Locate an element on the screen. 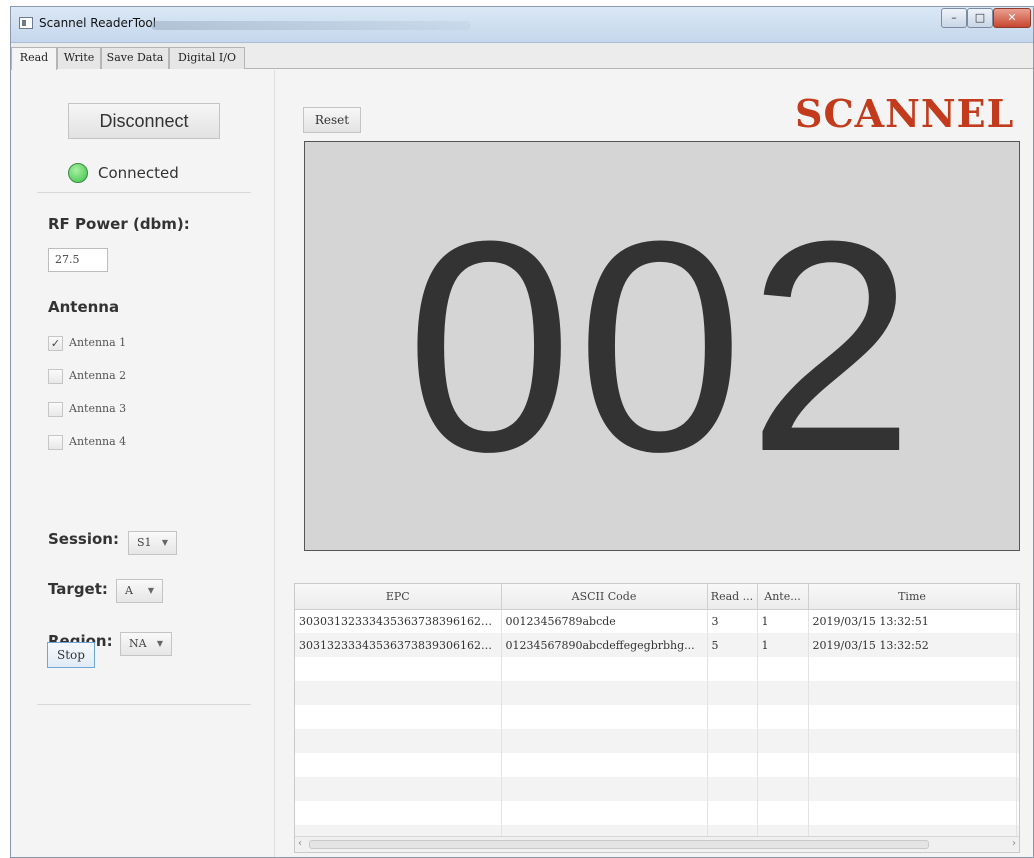 Image resolution: width=1034 pixels, height=858 pixels. disconnect-button: Disconnect is located at coordinates (144, 121).